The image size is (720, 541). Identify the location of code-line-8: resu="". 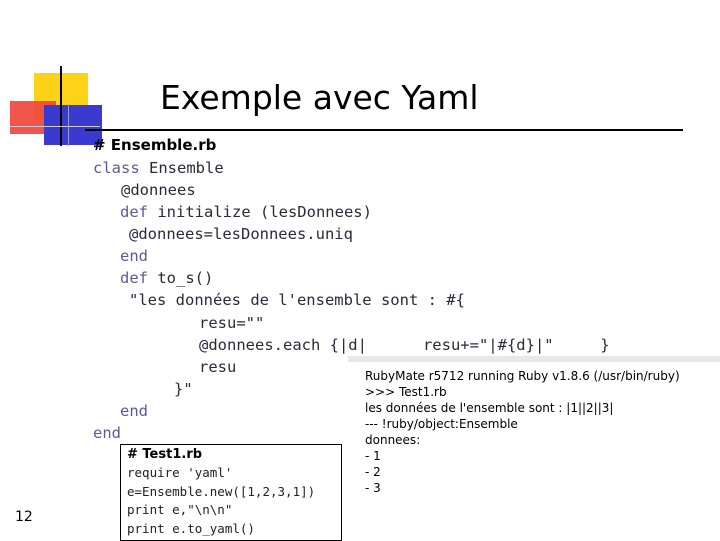
(232, 323).